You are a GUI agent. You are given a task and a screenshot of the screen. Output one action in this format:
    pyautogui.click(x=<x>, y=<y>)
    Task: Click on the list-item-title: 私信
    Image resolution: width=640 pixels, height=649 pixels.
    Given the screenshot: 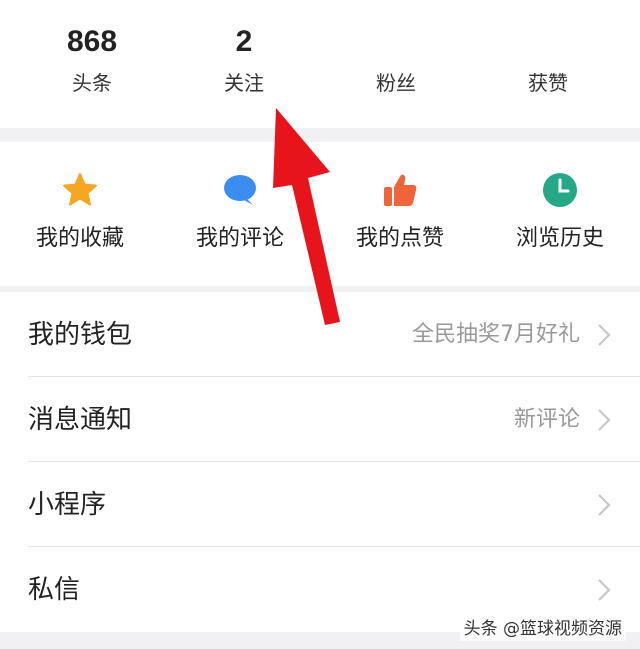 What is the action you would take?
    pyautogui.click(x=54, y=590)
    